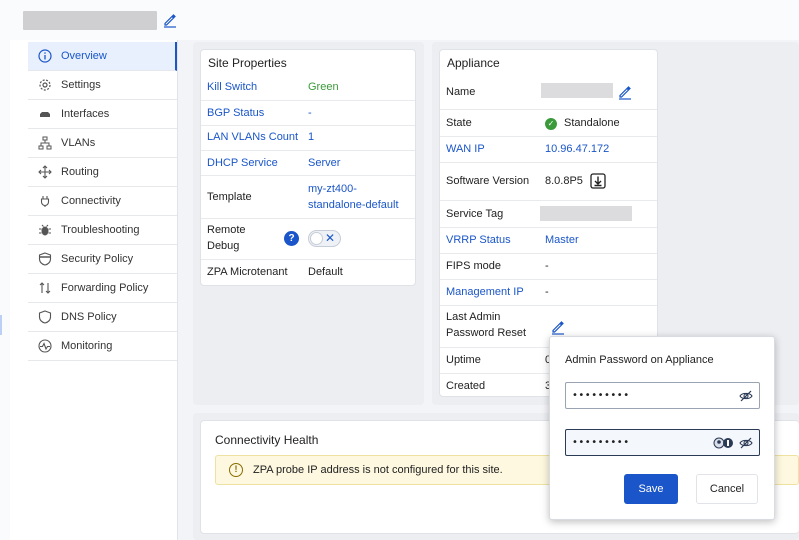 The height and width of the screenshot is (540, 799). I want to click on template-value-line2: standalone-default, so click(353, 205).